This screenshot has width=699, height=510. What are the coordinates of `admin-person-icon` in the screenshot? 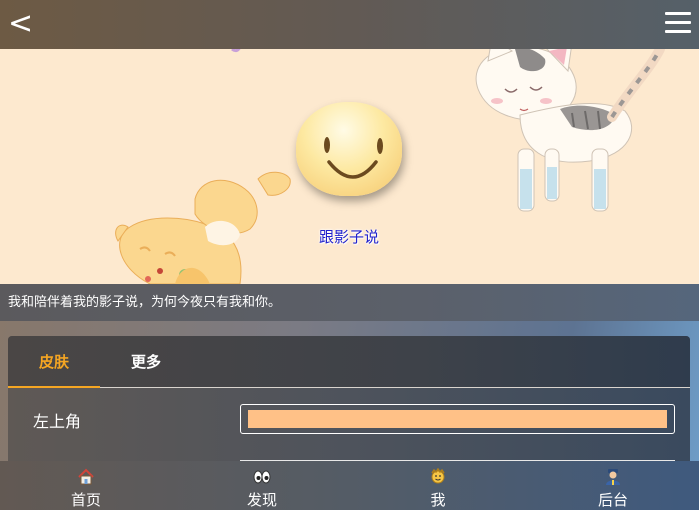 It's located at (613, 477).